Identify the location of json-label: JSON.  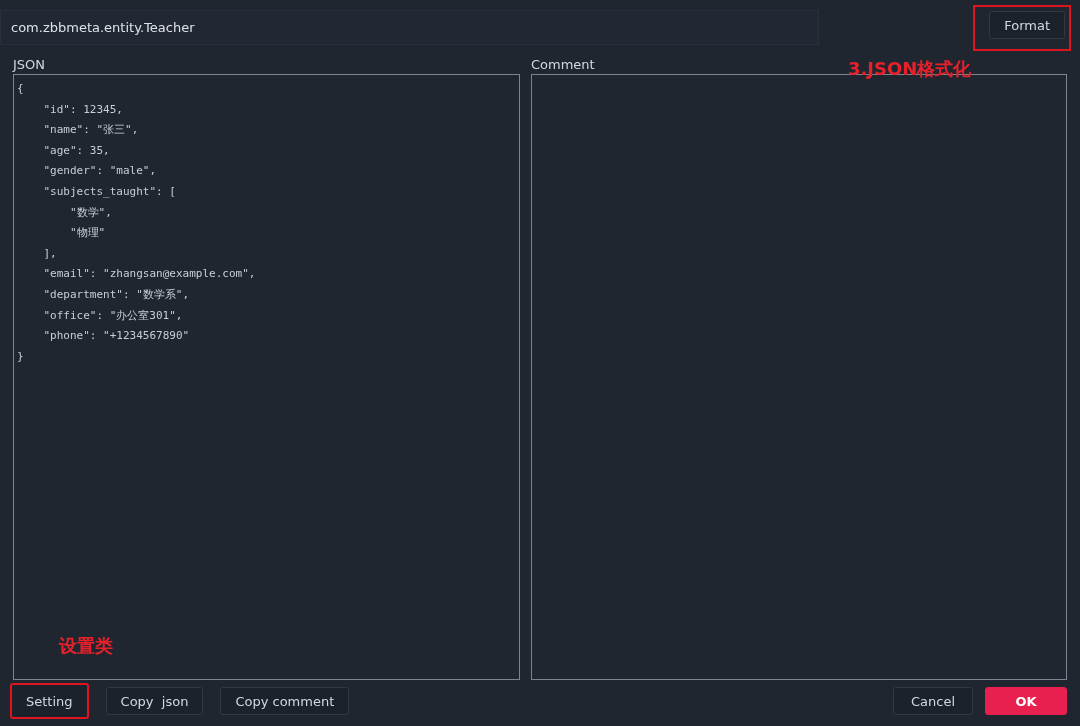
(29, 65).